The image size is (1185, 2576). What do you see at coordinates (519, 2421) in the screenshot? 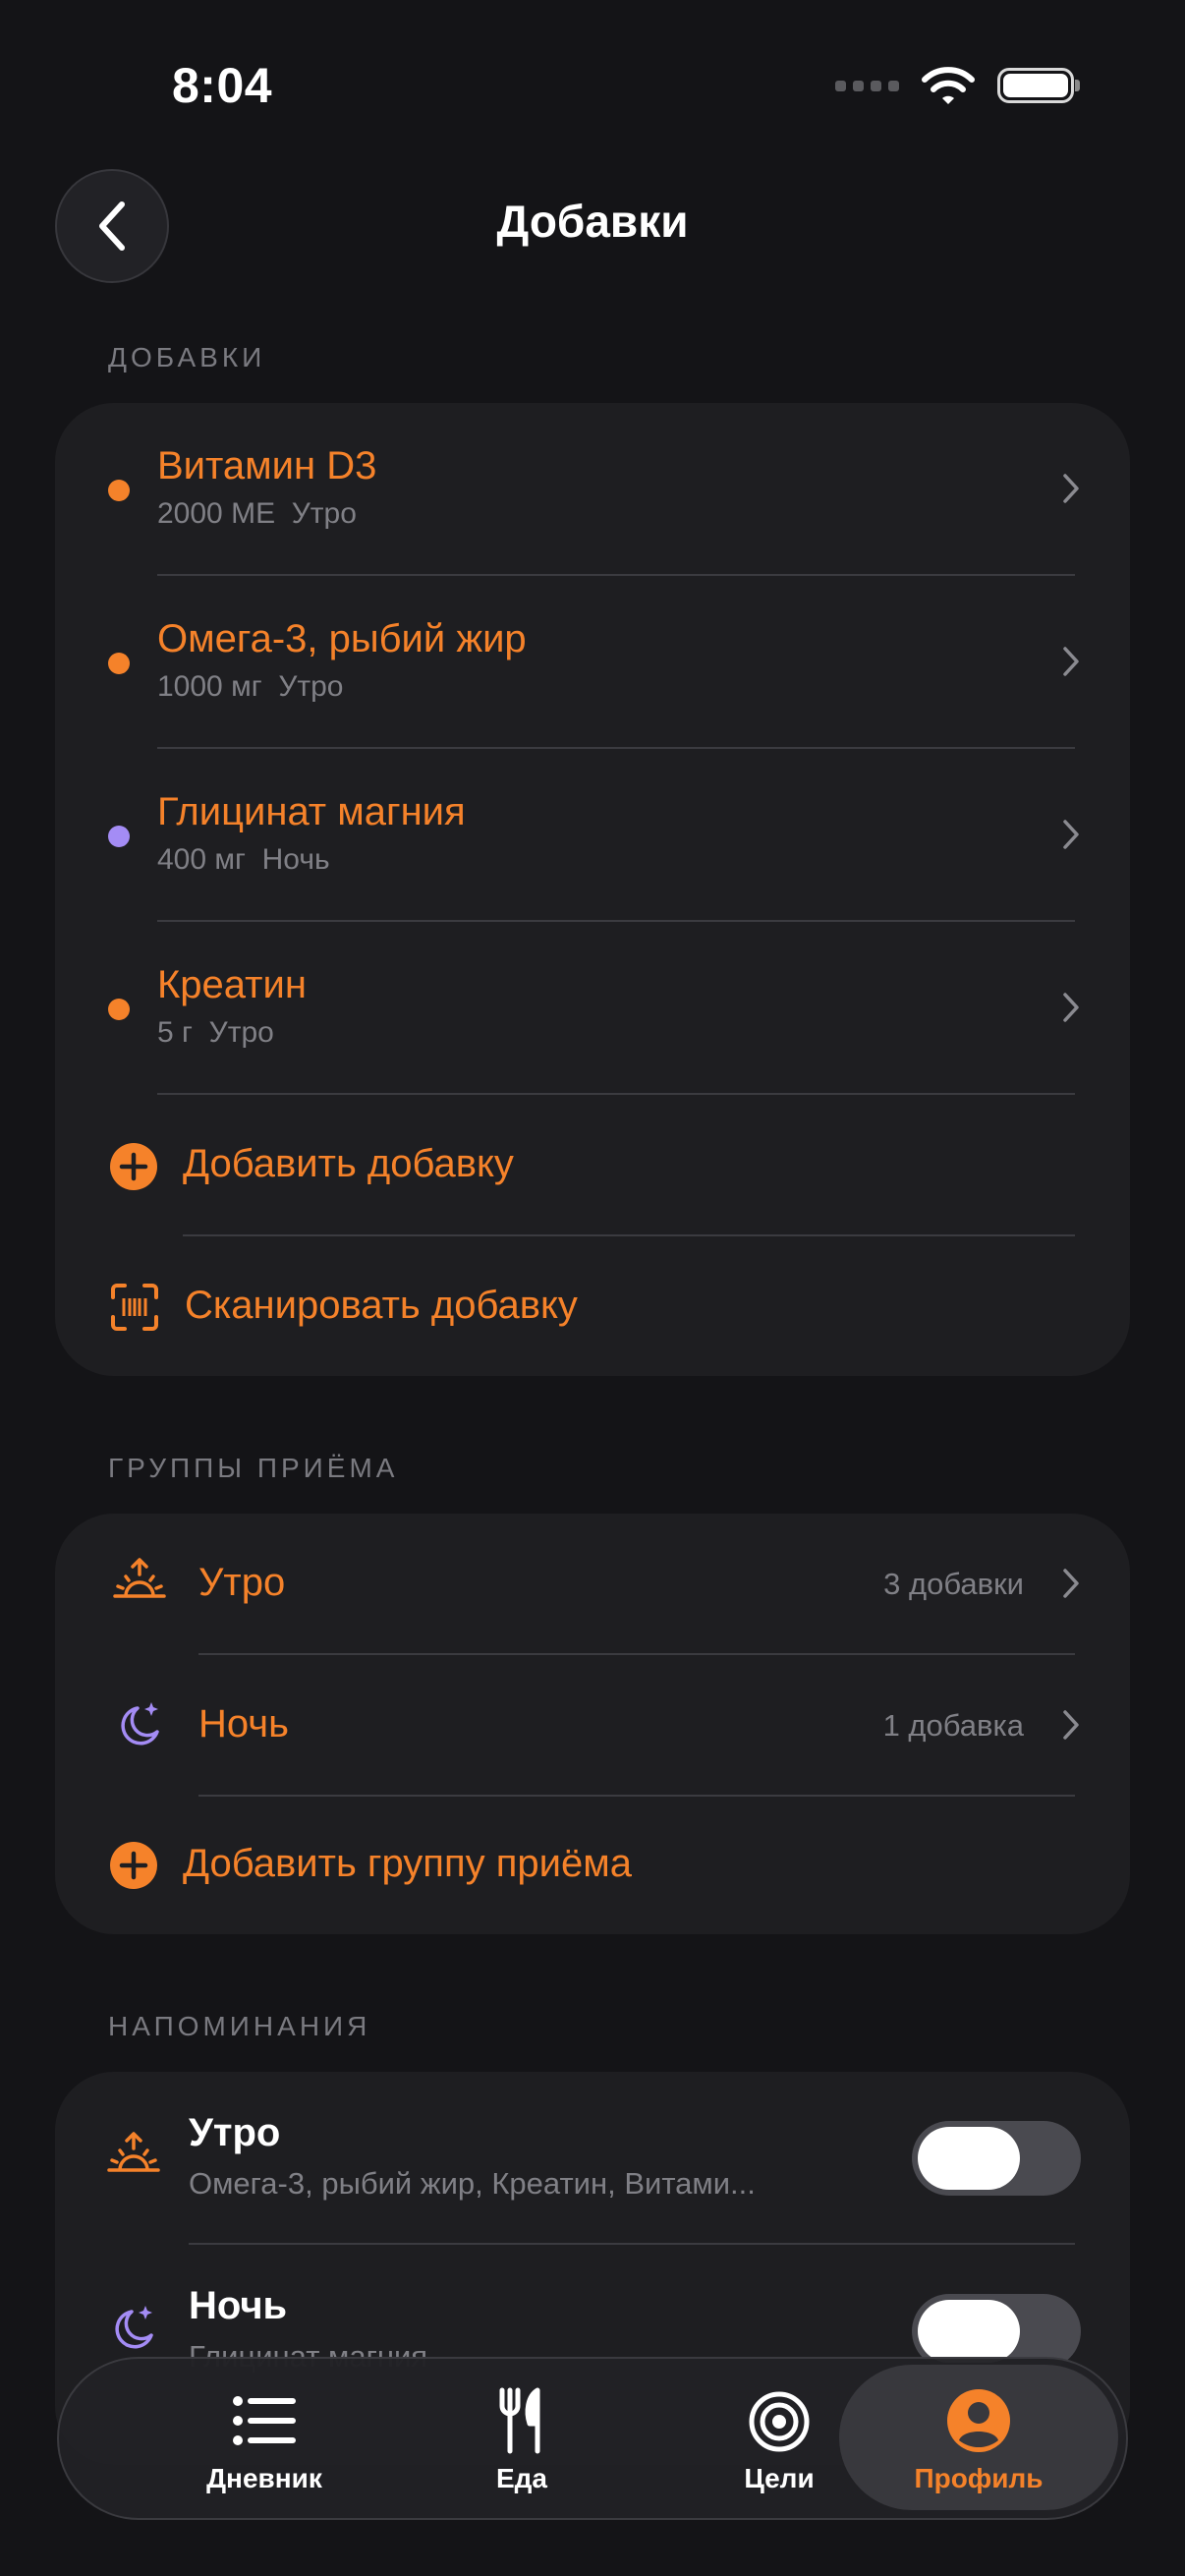
I see `fork-knife-icon` at bounding box center [519, 2421].